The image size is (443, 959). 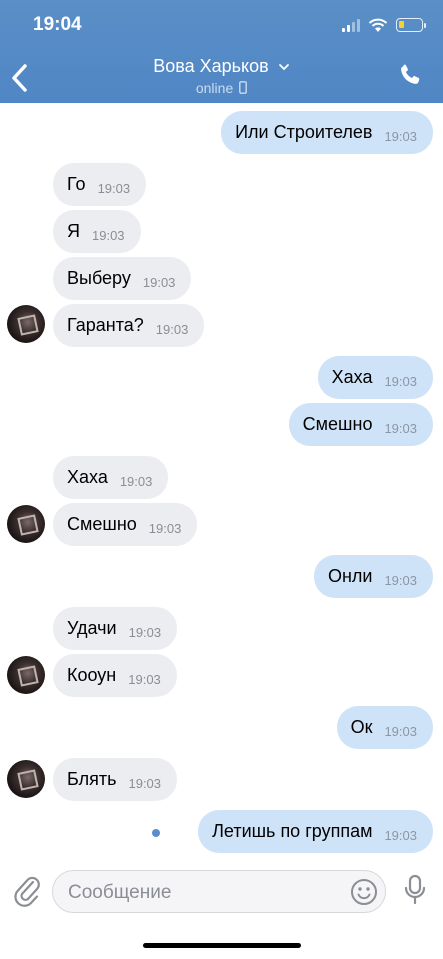 What do you see at coordinates (222, 945) in the screenshot?
I see `home-indicator` at bounding box center [222, 945].